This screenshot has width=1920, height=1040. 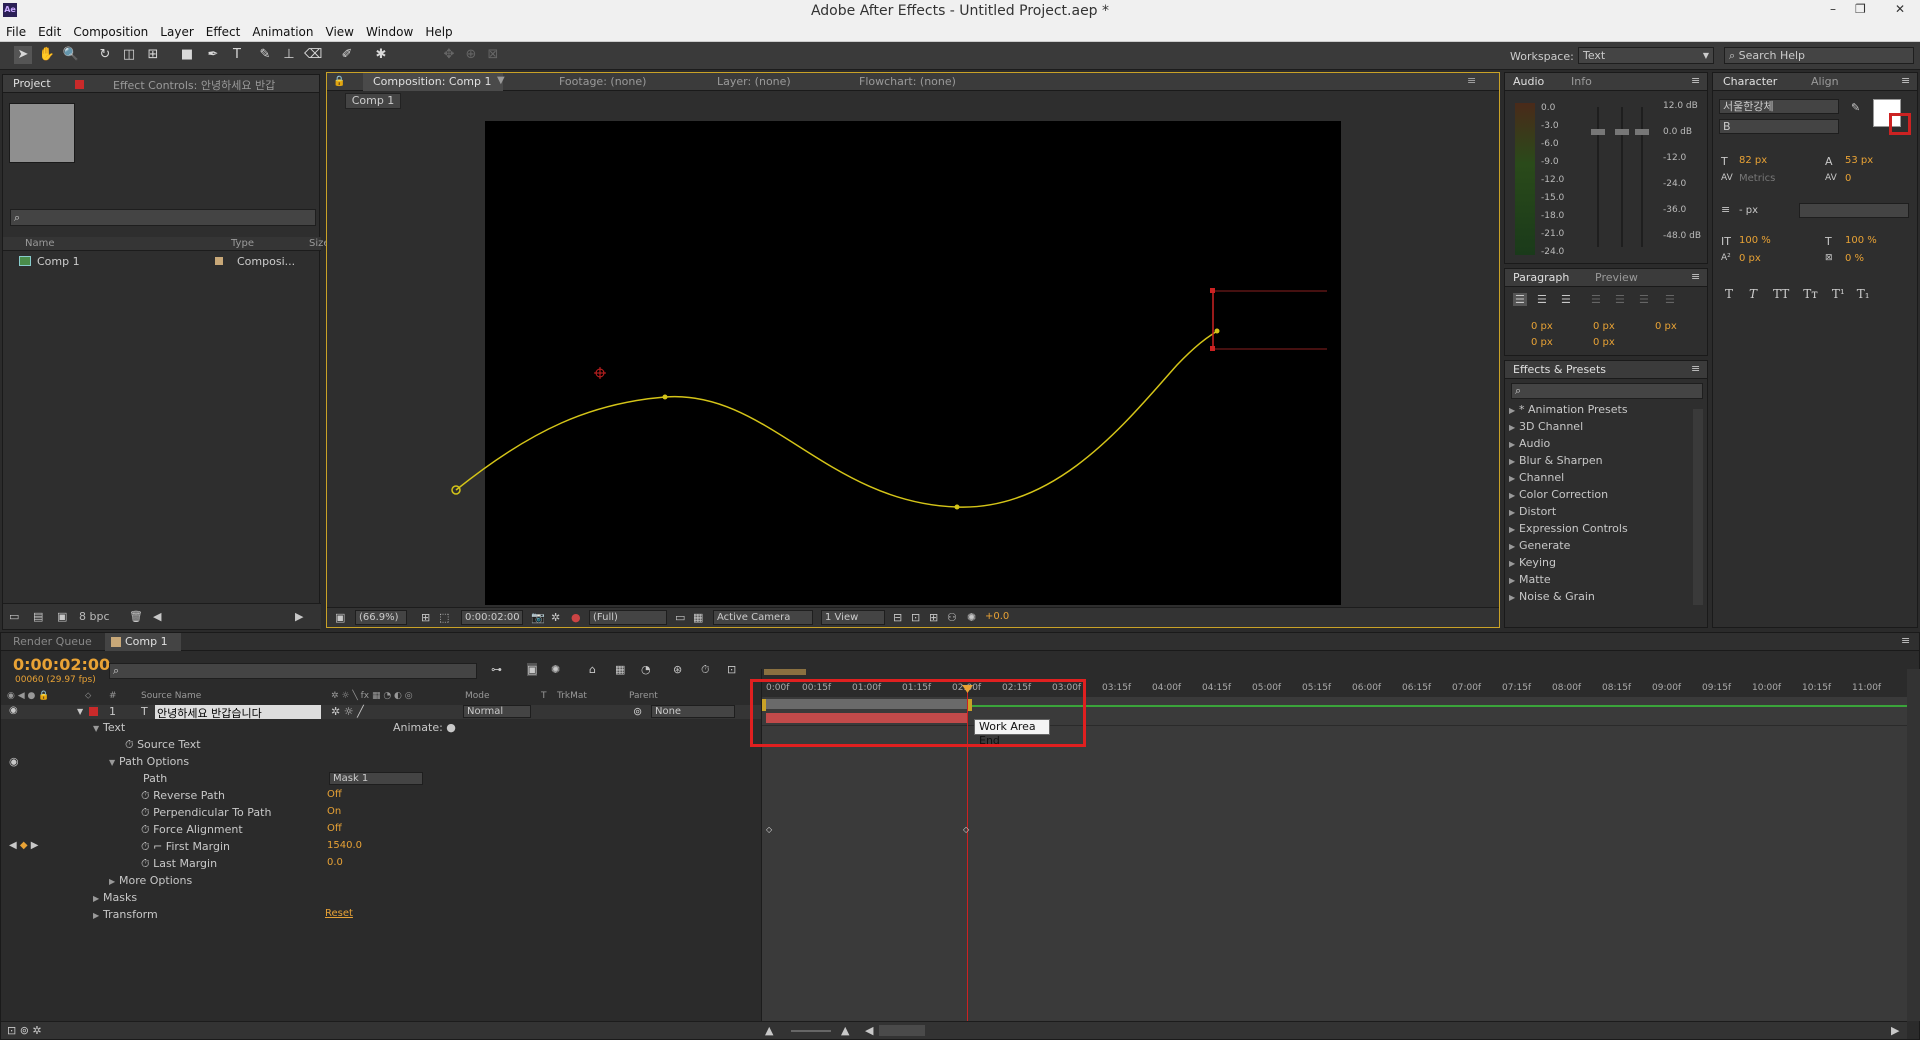 What do you see at coordinates (592, 669) in the screenshot?
I see `shy-layers-icon: ⌂` at bounding box center [592, 669].